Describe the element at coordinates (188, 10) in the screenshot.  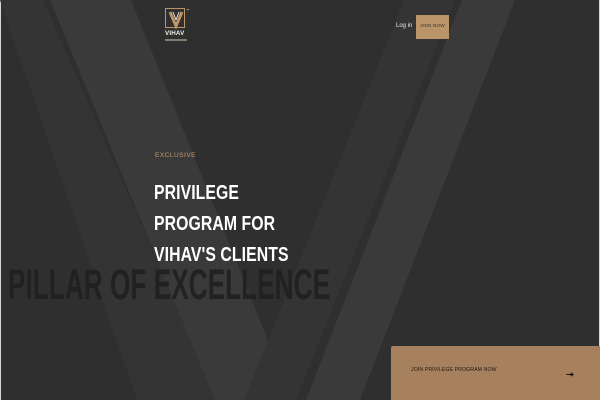
I see `trademark-symbol: ™` at that location.